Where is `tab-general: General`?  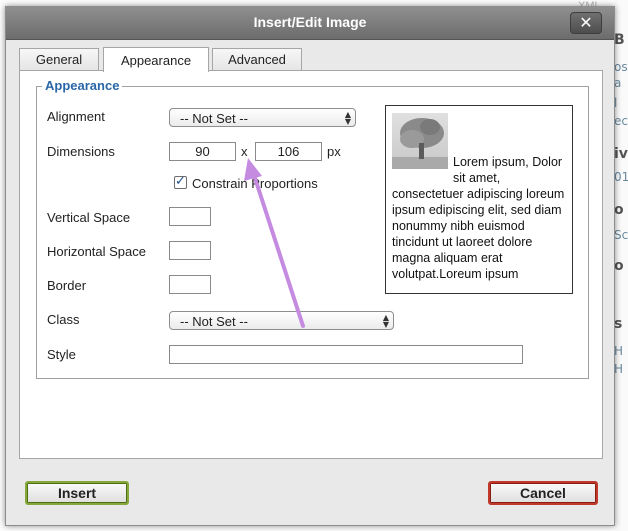 tab-general: General is located at coordinates (59, 59).